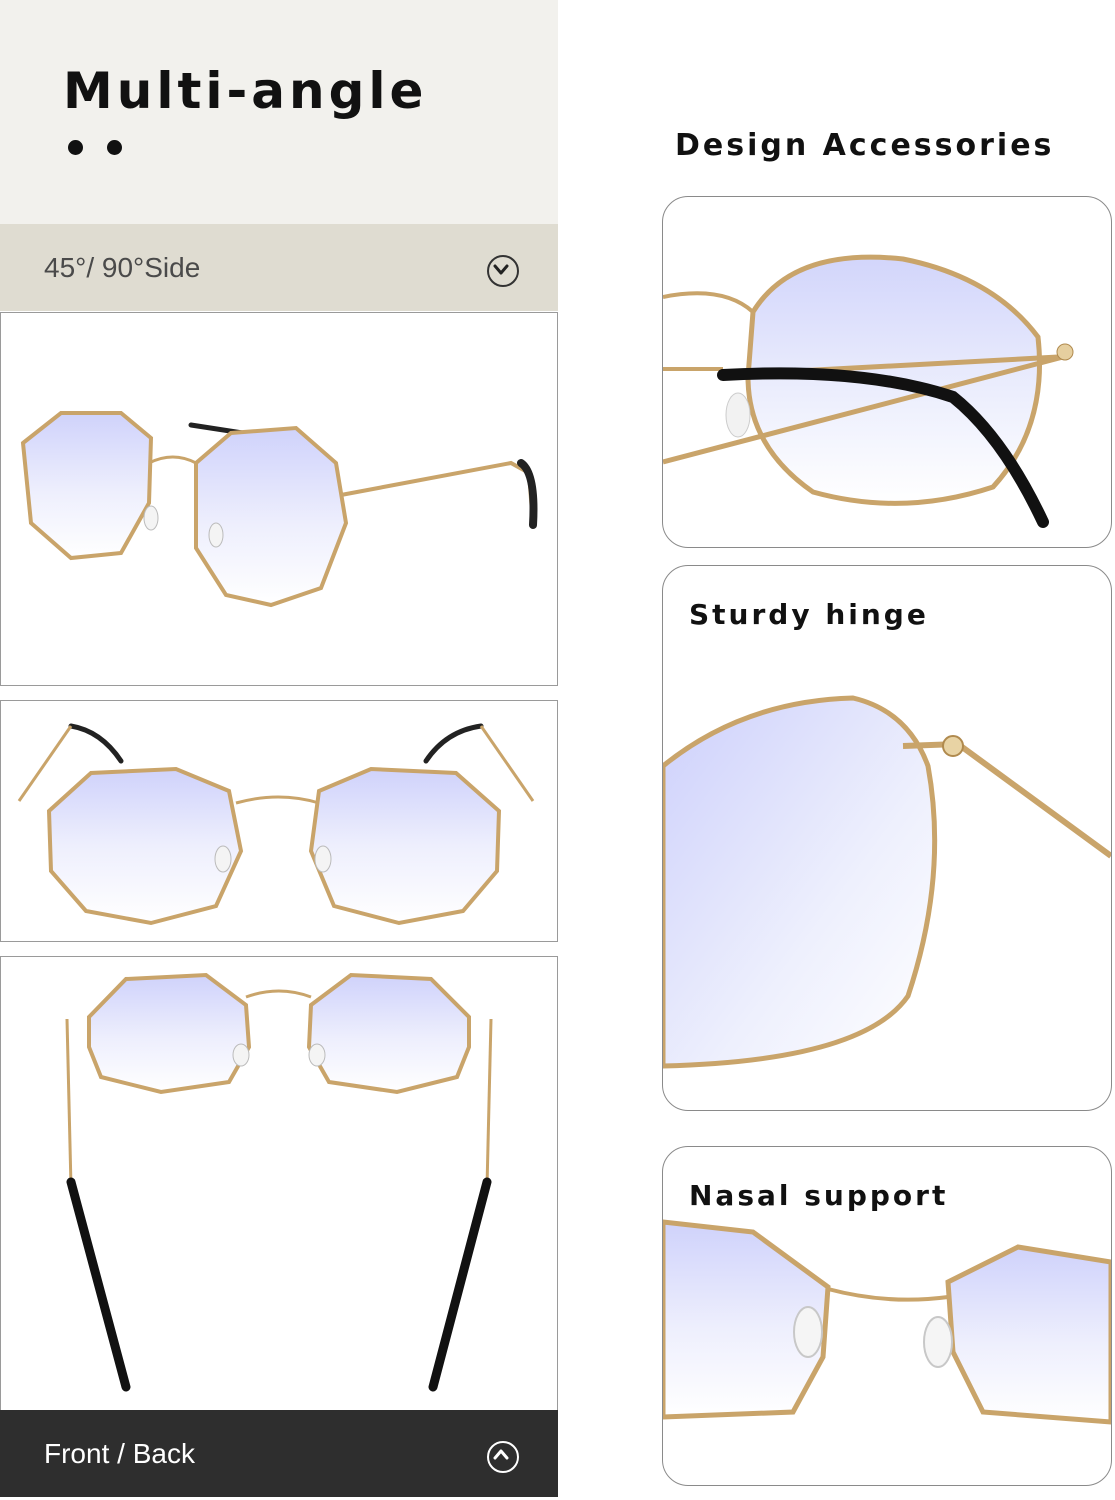  I want to click on design-accessories-title: Design Accessories, so click(865, 145).